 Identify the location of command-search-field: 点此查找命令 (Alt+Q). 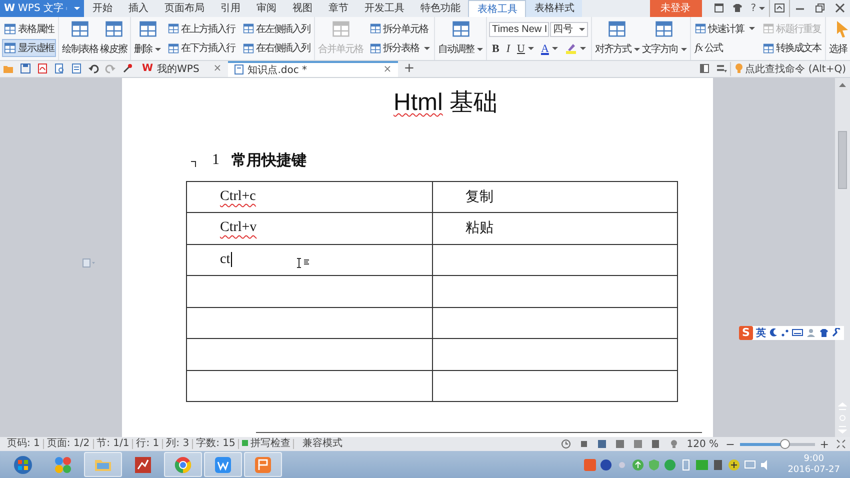
(790, 69).